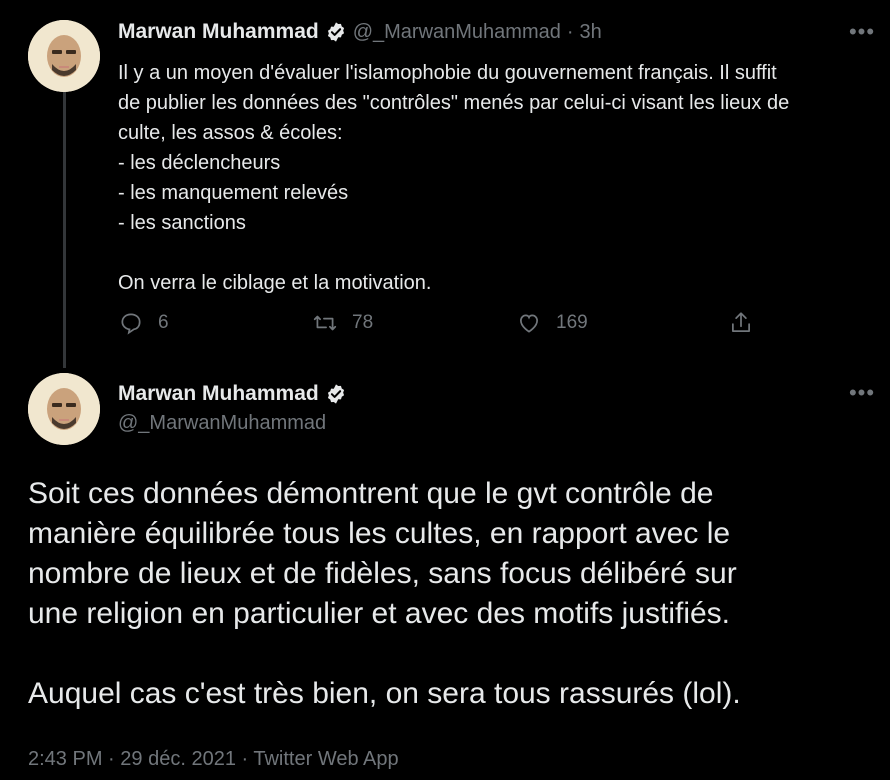 This screenshot has height=780, width=890. Describe the element at coordinates (325, 323) in the screenshot. I see `retweet-icon` at that location.